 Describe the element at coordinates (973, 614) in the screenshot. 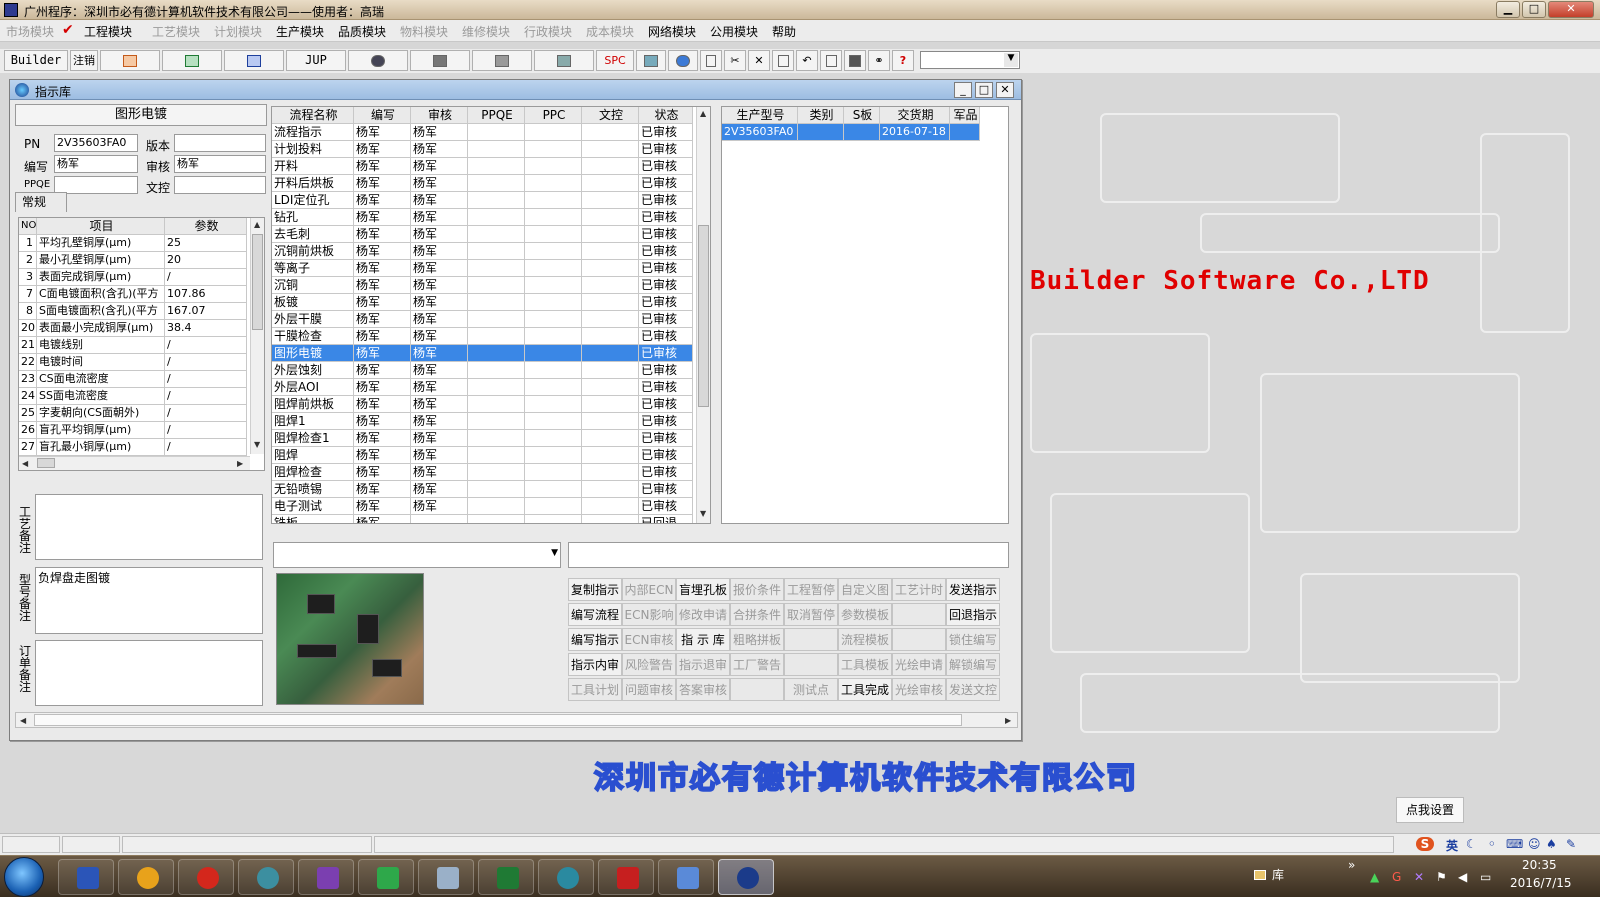

I see `action-button: 回退指示` at that location.